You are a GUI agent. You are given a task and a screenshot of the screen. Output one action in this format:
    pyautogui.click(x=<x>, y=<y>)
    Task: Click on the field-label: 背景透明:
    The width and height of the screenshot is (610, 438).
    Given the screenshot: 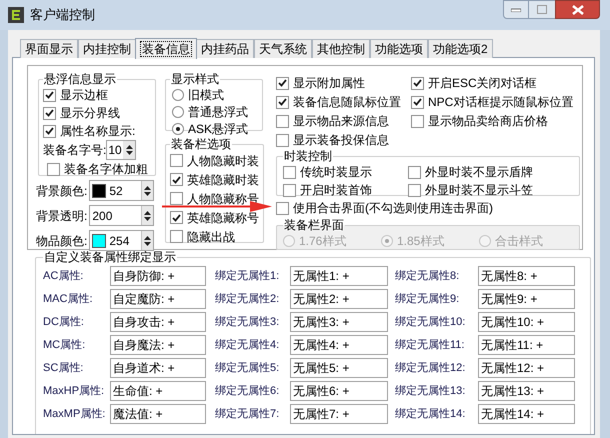 What is the action you would take?
    pyautogui.click(x=62, y=216)
    